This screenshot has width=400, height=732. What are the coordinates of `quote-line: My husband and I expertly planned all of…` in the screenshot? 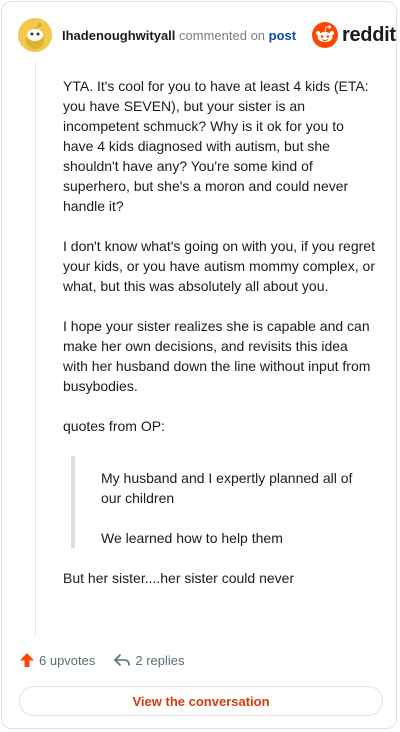 It's located at (227, 488).